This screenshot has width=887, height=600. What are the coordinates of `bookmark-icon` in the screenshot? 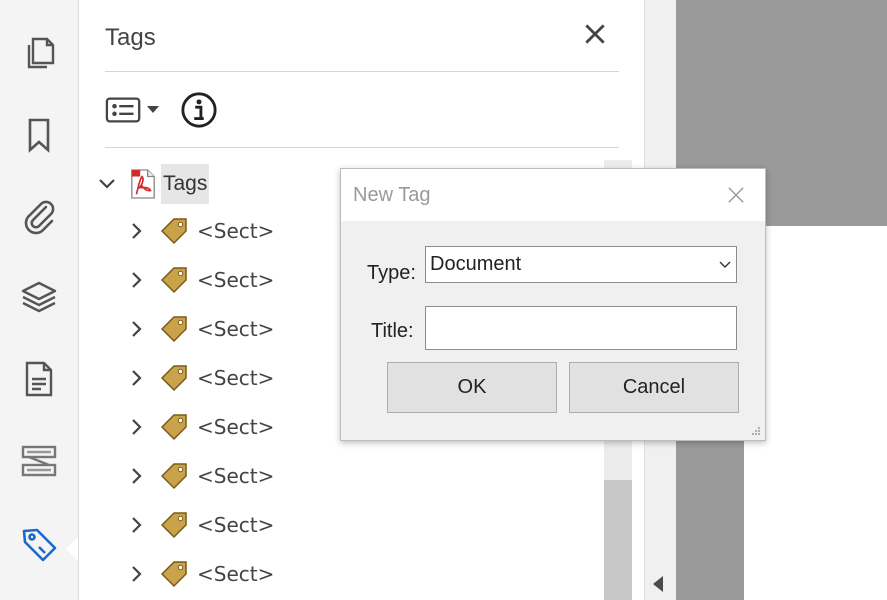 It's located at (39, 135).